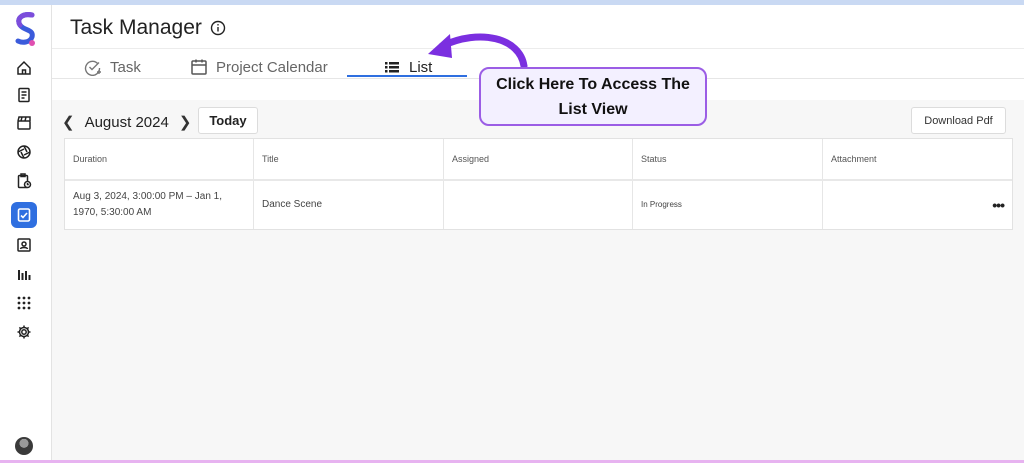 This screenshot has height=463, width=1024. What do you see at coordinates (68, 122) in the screenshot?
I see `chevron-left-icon: ❮` at bounding box center [68, 122].